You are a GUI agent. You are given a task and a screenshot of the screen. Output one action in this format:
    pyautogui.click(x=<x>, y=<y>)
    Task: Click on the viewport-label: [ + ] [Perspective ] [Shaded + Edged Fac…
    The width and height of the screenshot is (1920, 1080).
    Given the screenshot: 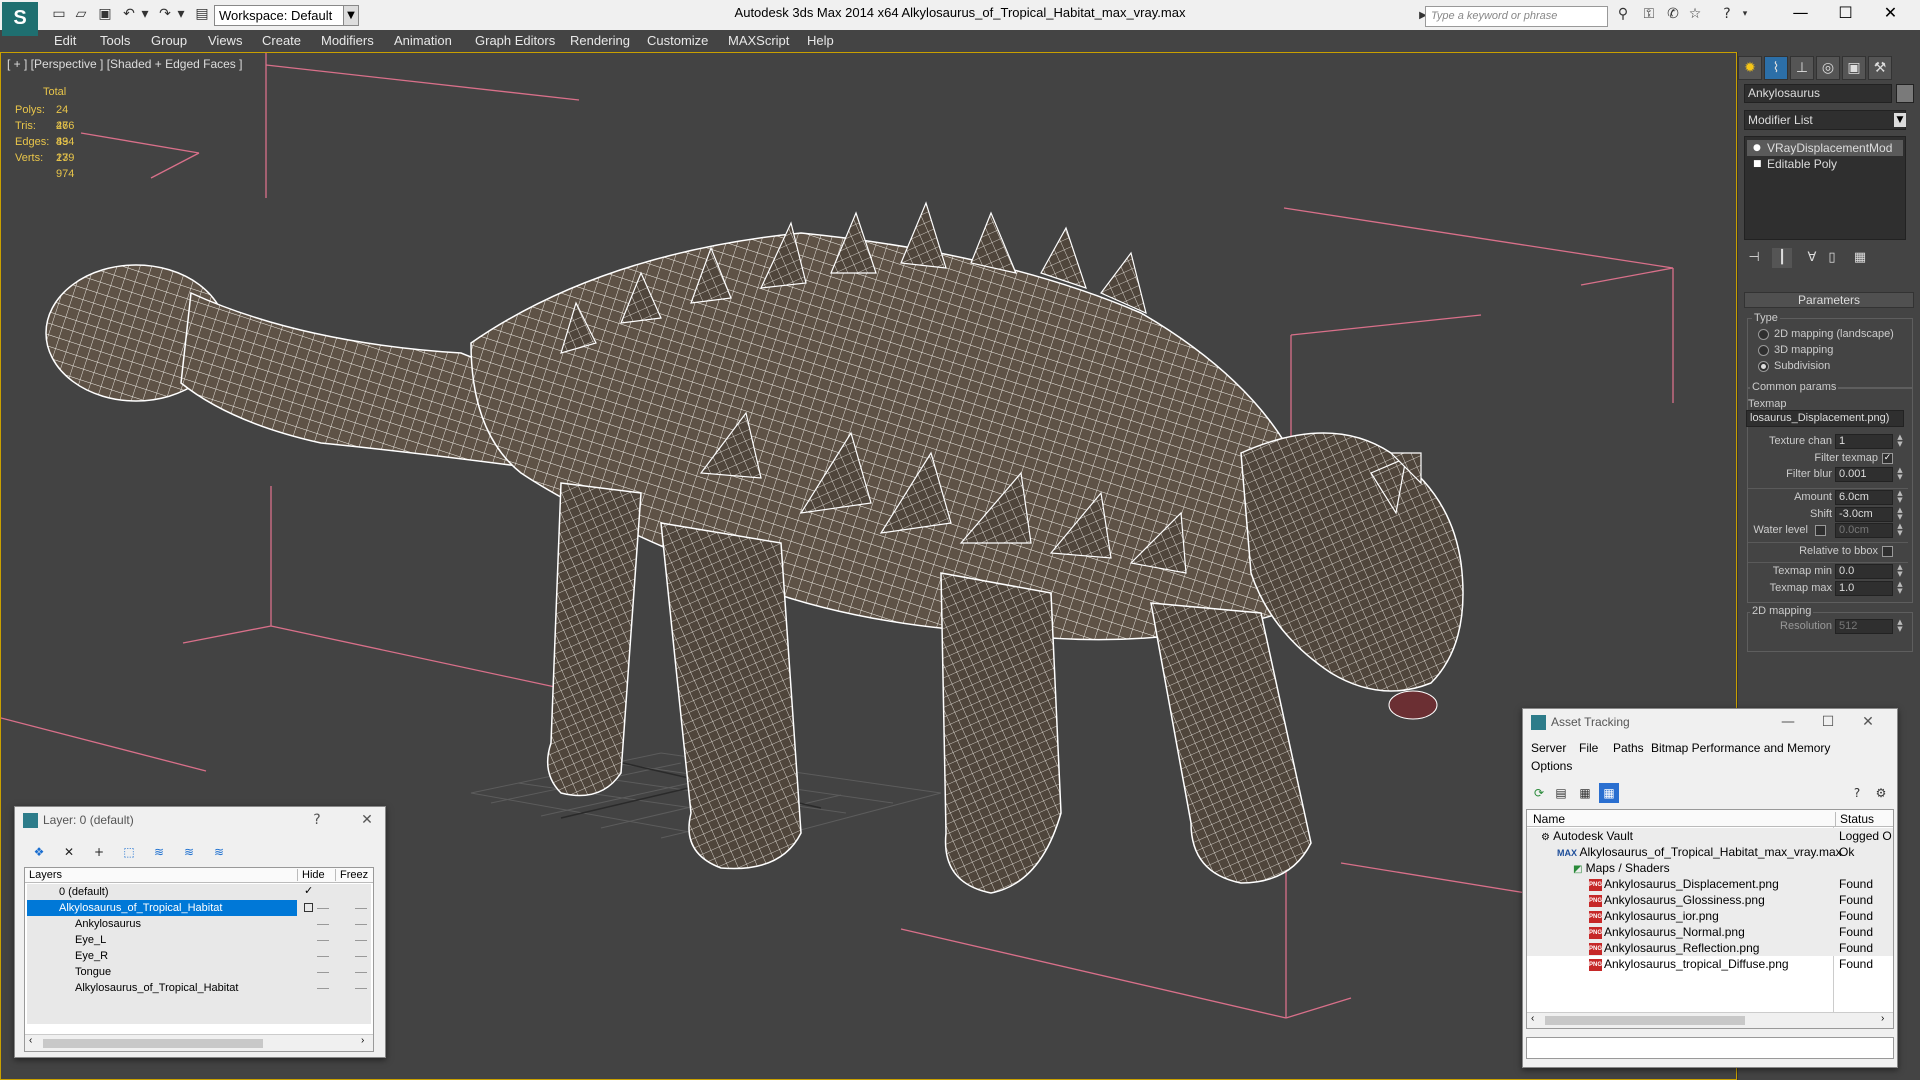 What is the action you would take?
    pyautogui.click(x=124, y=64)
    